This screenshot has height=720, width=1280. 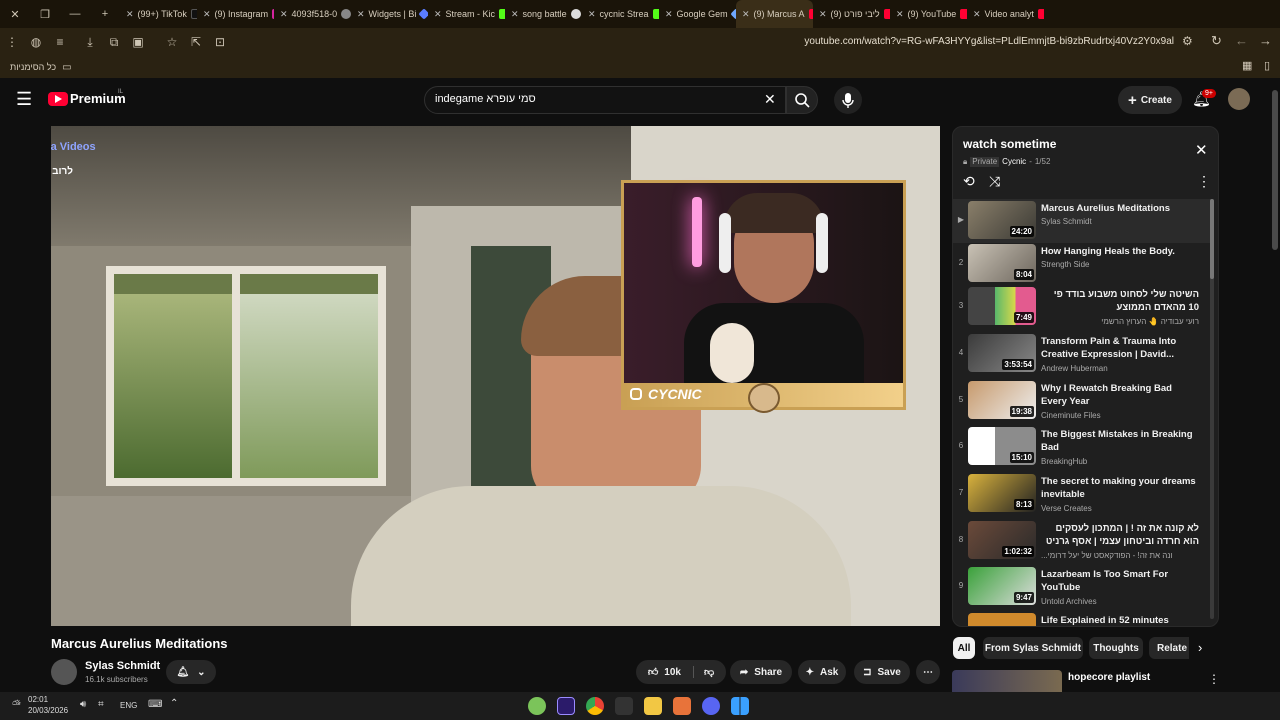 What do you see at coordinates (1267, 65) in the screenshot?
I see `sidebar-icon: ▯` at bounding box center [1267, 65].